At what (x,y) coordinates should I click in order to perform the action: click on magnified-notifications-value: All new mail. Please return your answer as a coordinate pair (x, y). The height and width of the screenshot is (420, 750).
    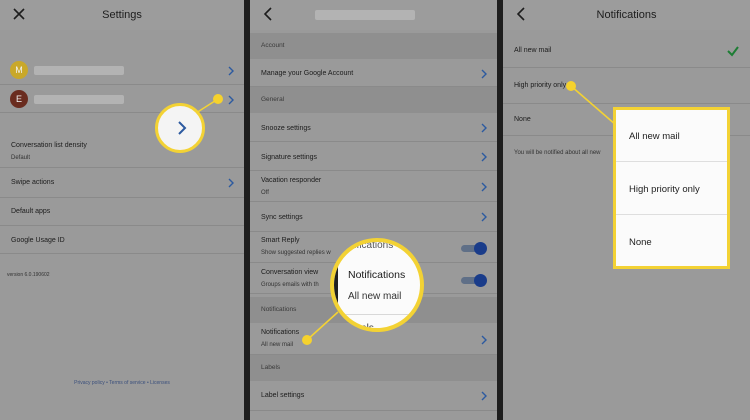
    Looking at the image, I should click on (375, 296).